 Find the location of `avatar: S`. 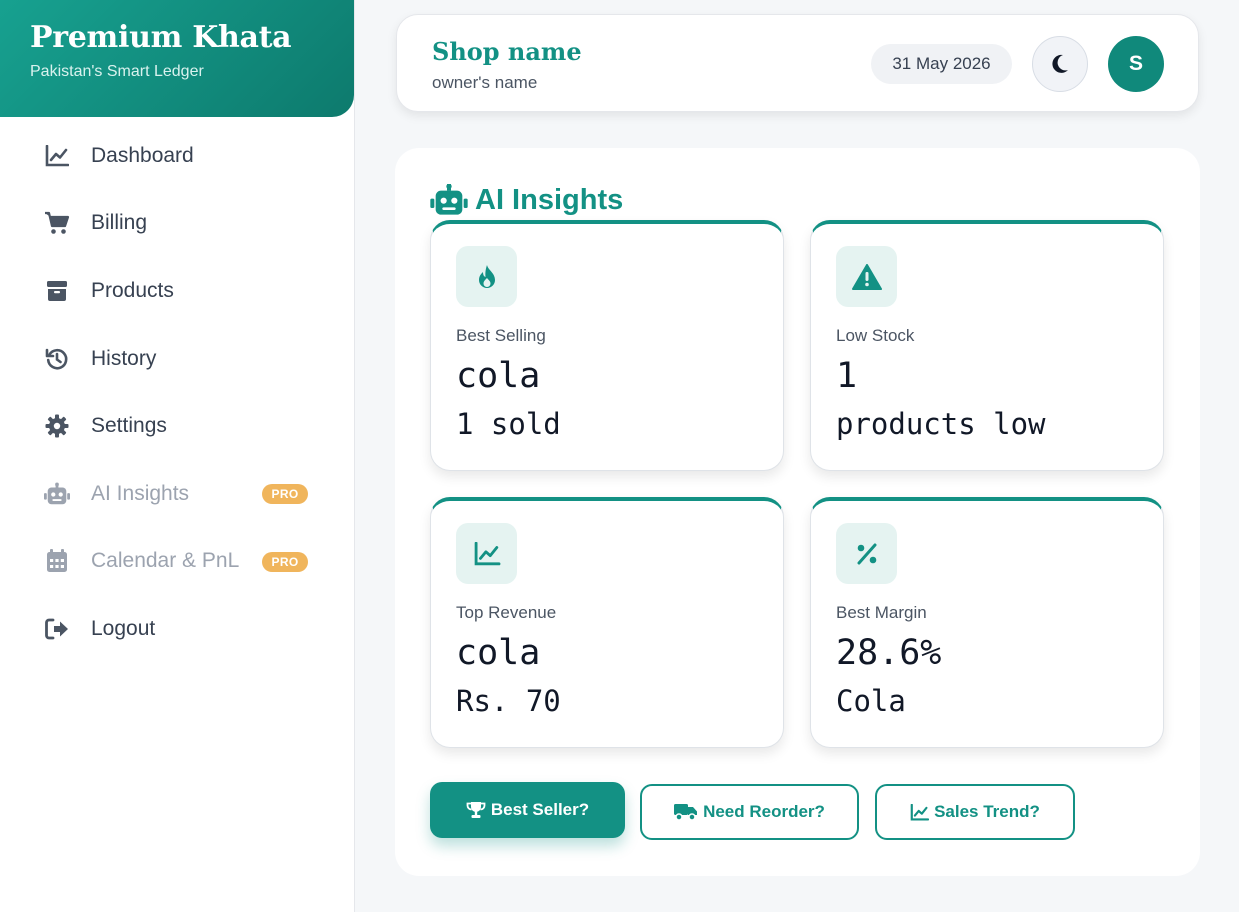

avatar: S is located at coordinates (1136, 64).